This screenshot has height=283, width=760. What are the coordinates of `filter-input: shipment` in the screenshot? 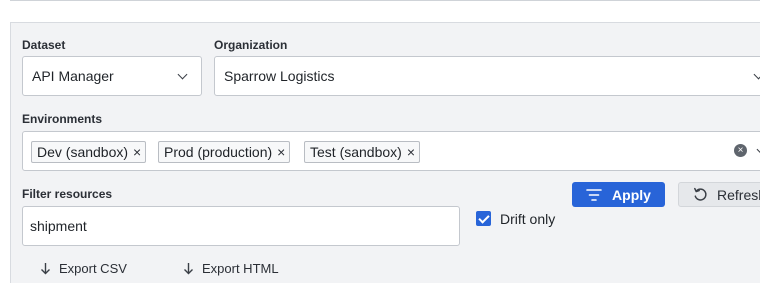 It's located at (241, 226).